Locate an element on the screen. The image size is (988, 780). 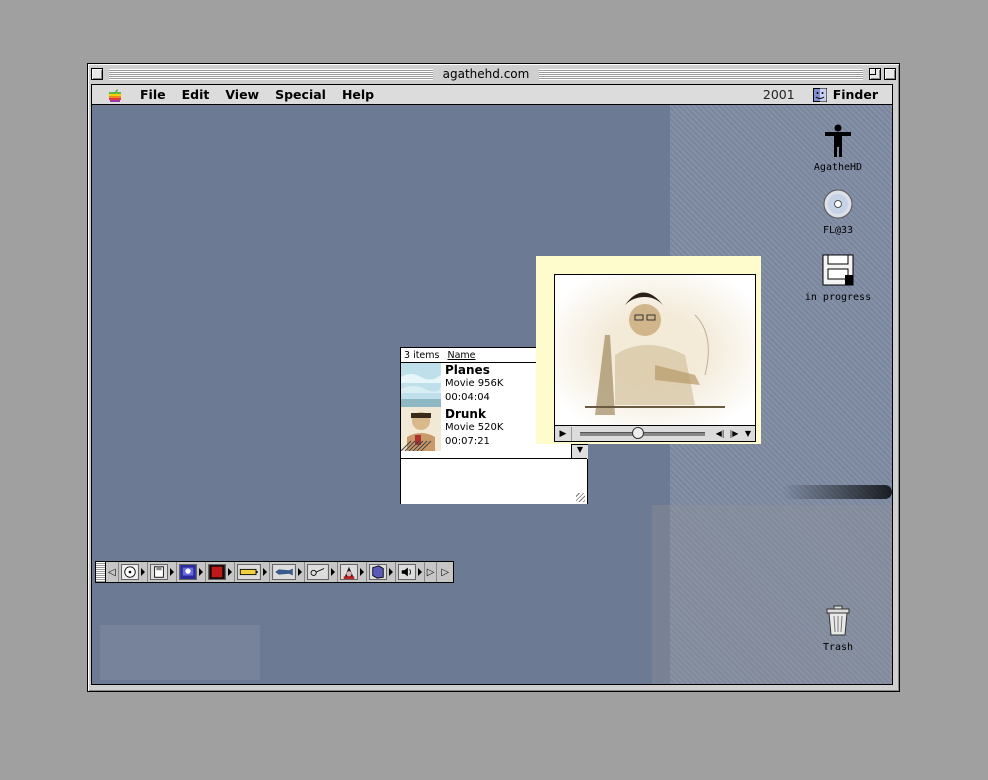
control-strip-module-monitor is located at coordinates (191, 572).